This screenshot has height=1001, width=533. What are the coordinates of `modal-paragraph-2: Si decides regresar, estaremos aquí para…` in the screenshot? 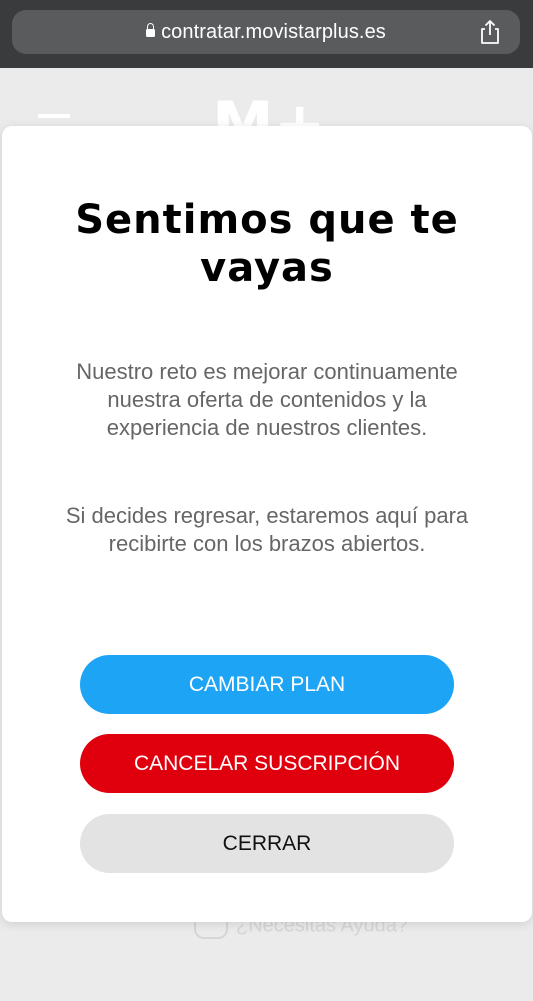 It's located at (267, 529).